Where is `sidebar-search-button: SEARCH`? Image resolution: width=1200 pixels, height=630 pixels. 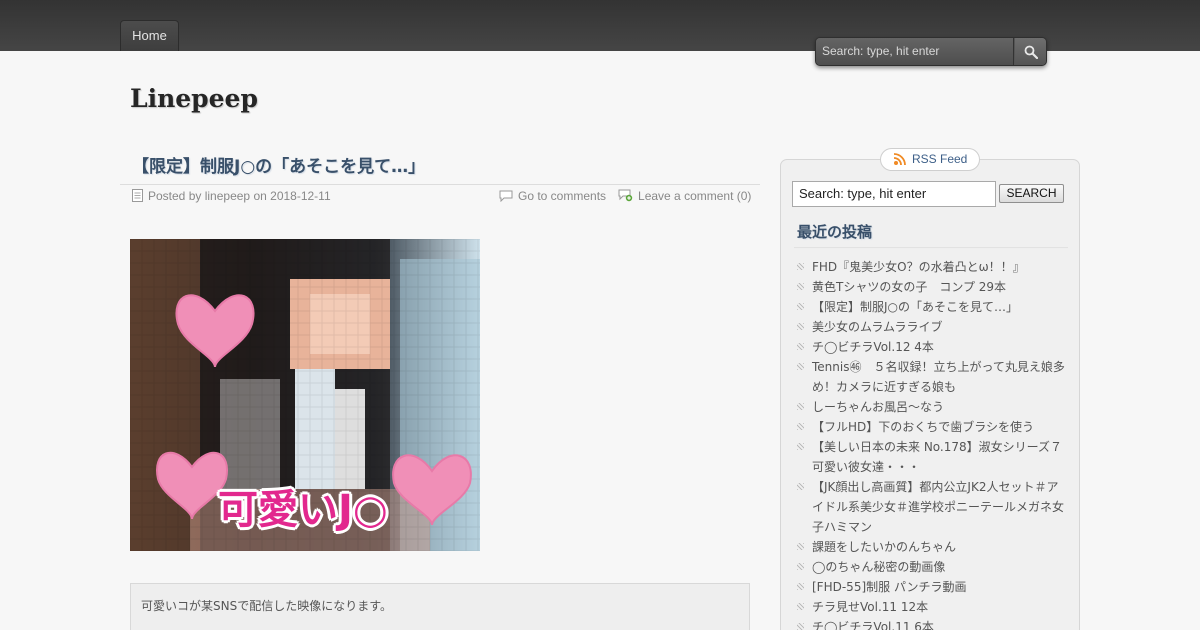 sidebar-search-button: SEARCH is located at coordinates (1031, 193).